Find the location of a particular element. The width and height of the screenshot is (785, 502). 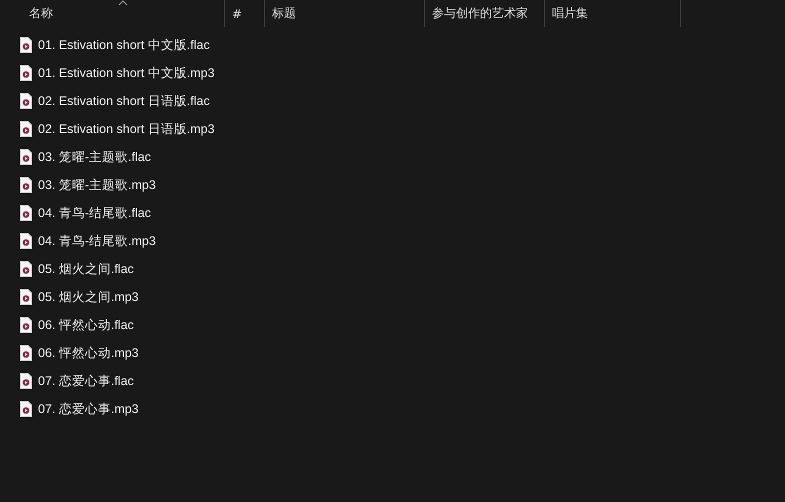

file-name: 06. 怦然心动.mp3 is located at coordinates (88, 353).